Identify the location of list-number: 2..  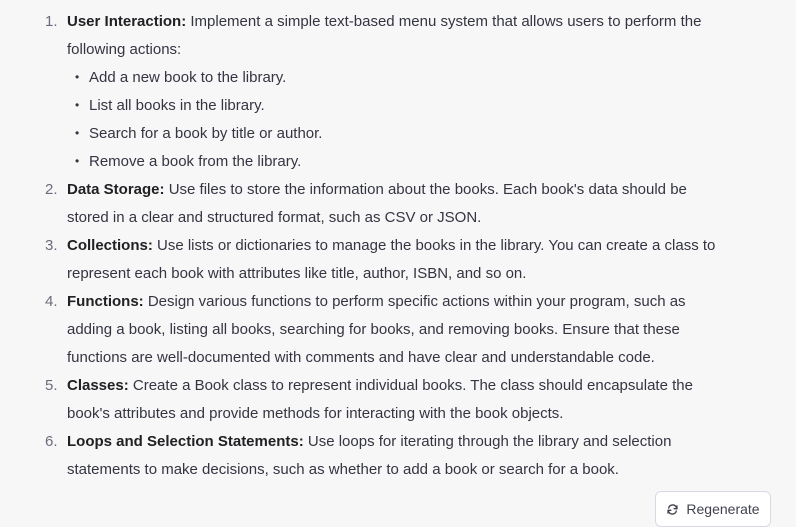
(51, 189).